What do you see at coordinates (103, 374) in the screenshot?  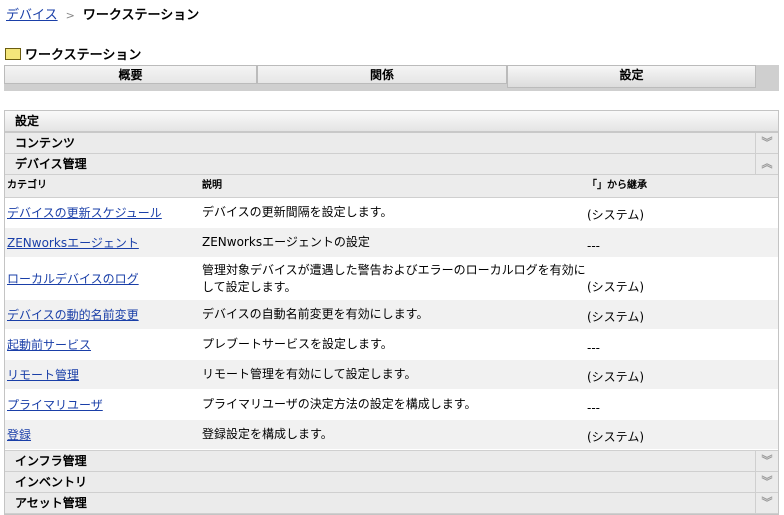 I see `category-cell: リモート管理` at bounding box center [103, 374].